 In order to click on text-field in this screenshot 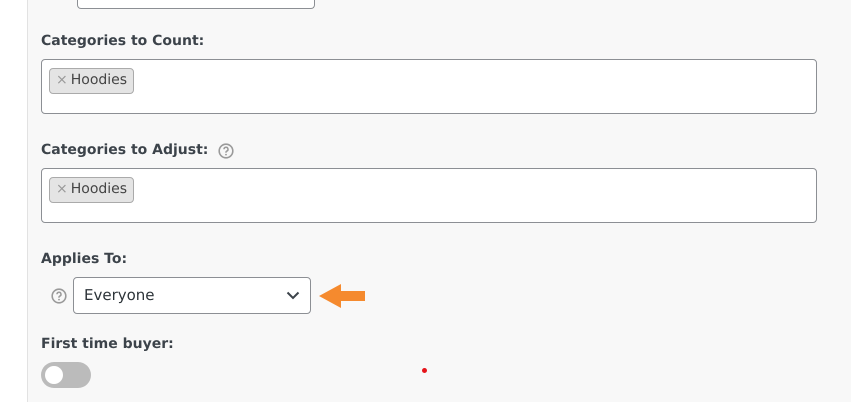, I will do `click(196, 4)`.